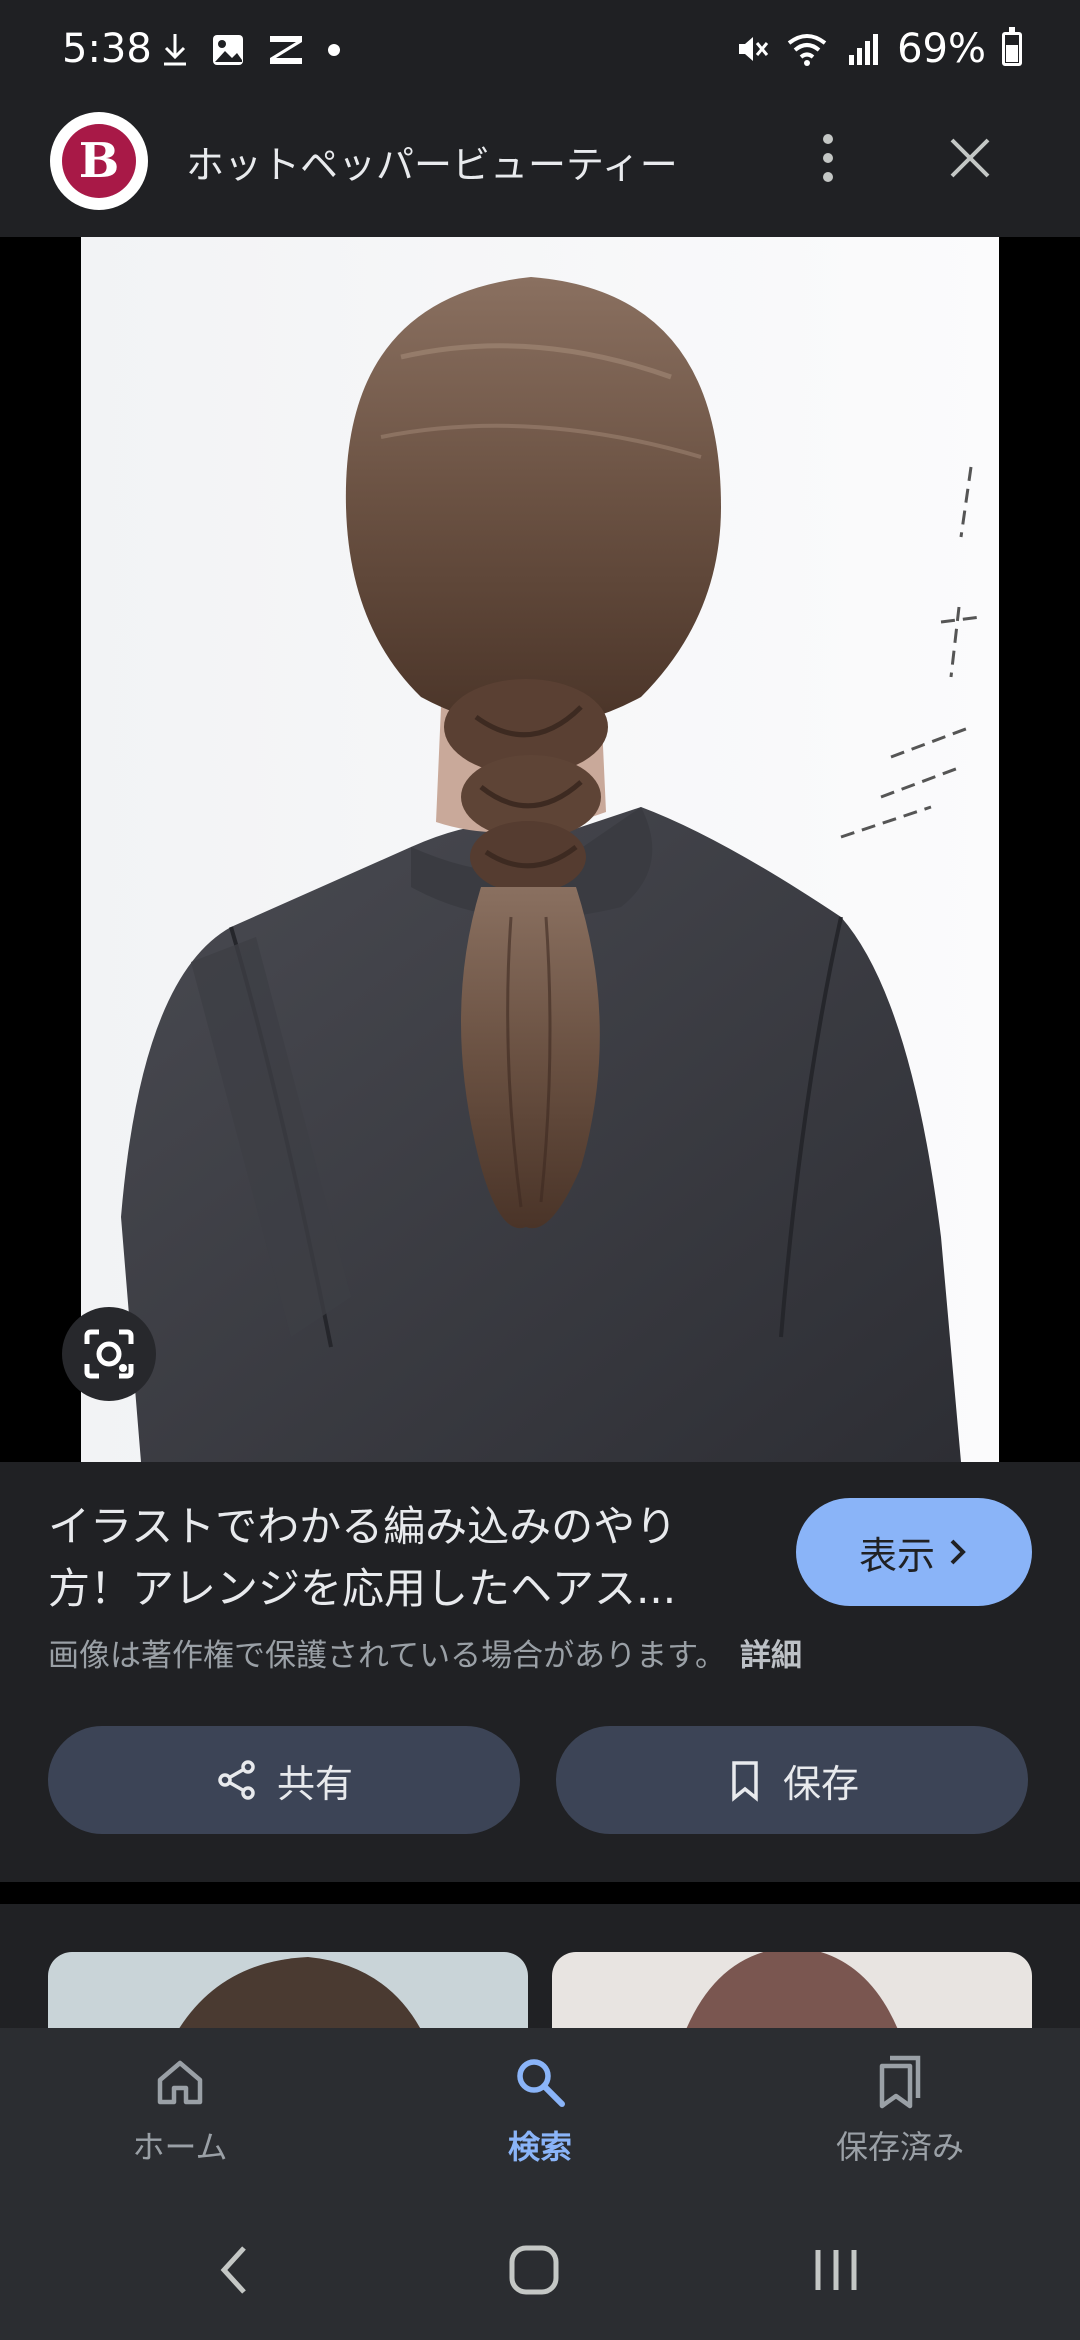  Describe the element at coordinates (771, 1656) in the screenshot. I see `details-link: 詳細` at that location.